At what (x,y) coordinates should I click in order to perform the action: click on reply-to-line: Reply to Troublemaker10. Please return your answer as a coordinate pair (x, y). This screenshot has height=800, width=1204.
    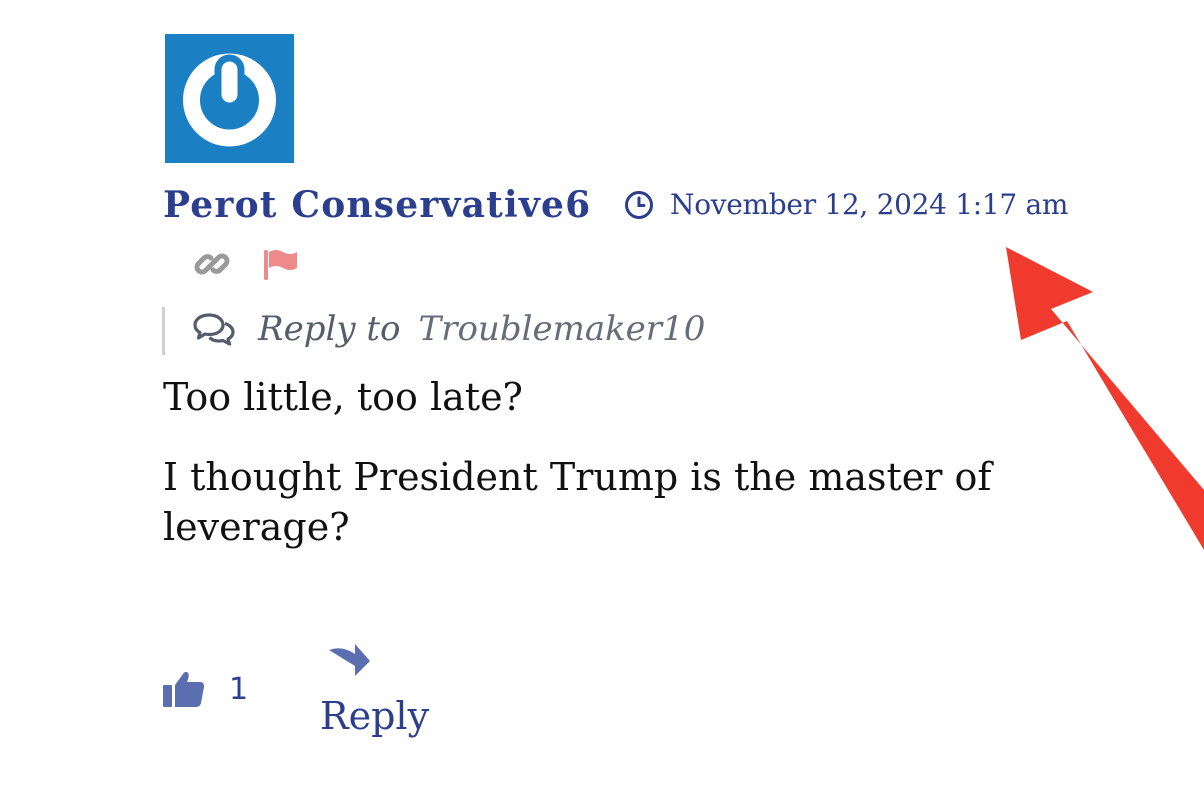
    Looking at the image, I should click on (448, 329).